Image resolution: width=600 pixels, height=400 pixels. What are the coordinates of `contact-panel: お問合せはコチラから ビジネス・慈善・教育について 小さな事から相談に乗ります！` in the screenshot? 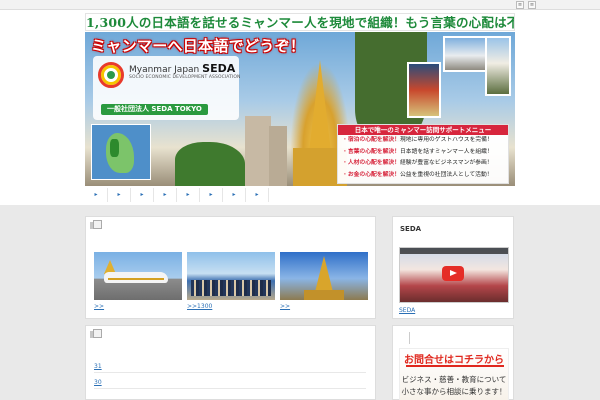 It's located at (453, 362).